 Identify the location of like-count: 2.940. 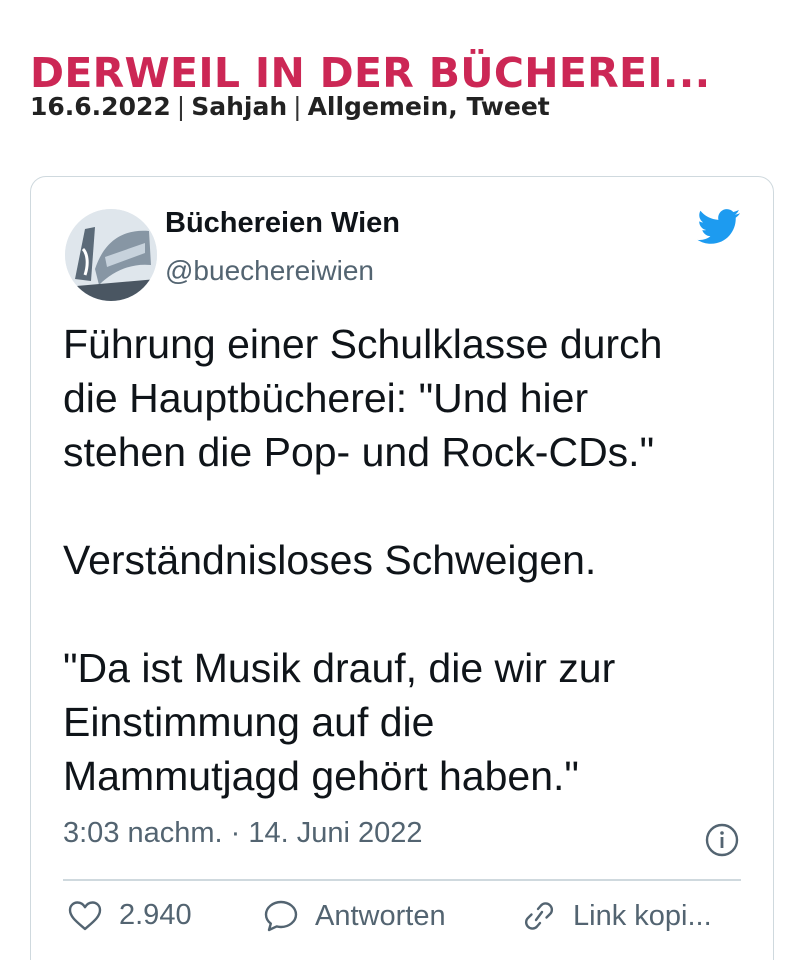
(155, 915).